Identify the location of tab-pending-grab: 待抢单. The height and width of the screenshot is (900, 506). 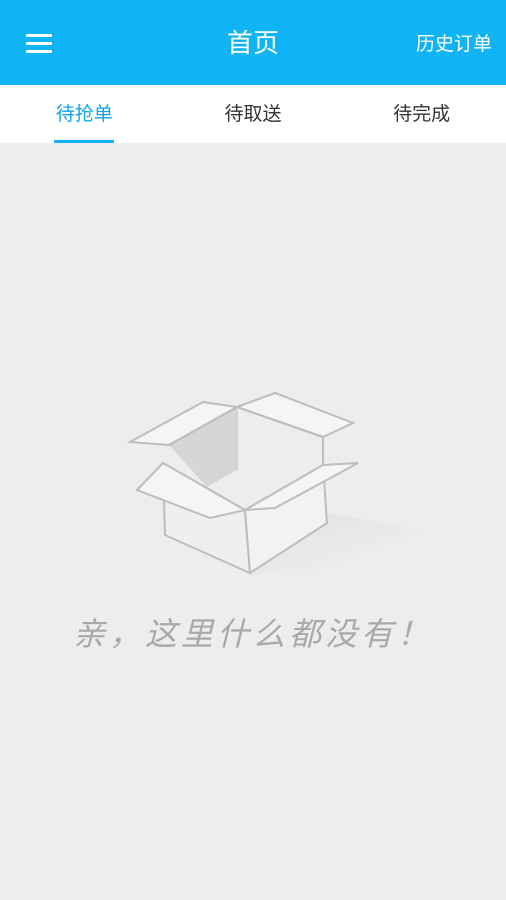
(84, 114).